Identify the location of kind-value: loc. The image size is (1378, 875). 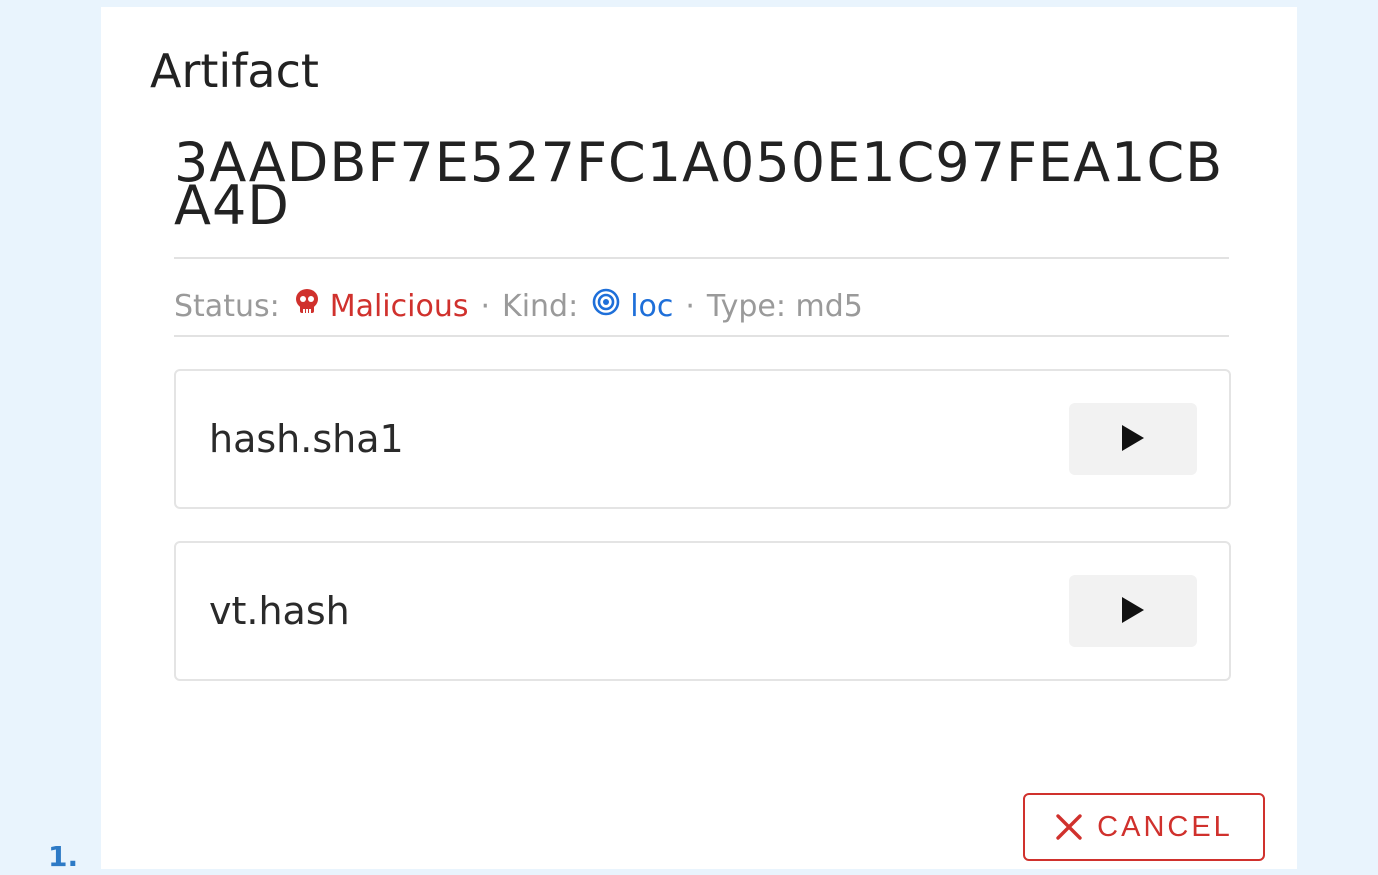
(652, 306).